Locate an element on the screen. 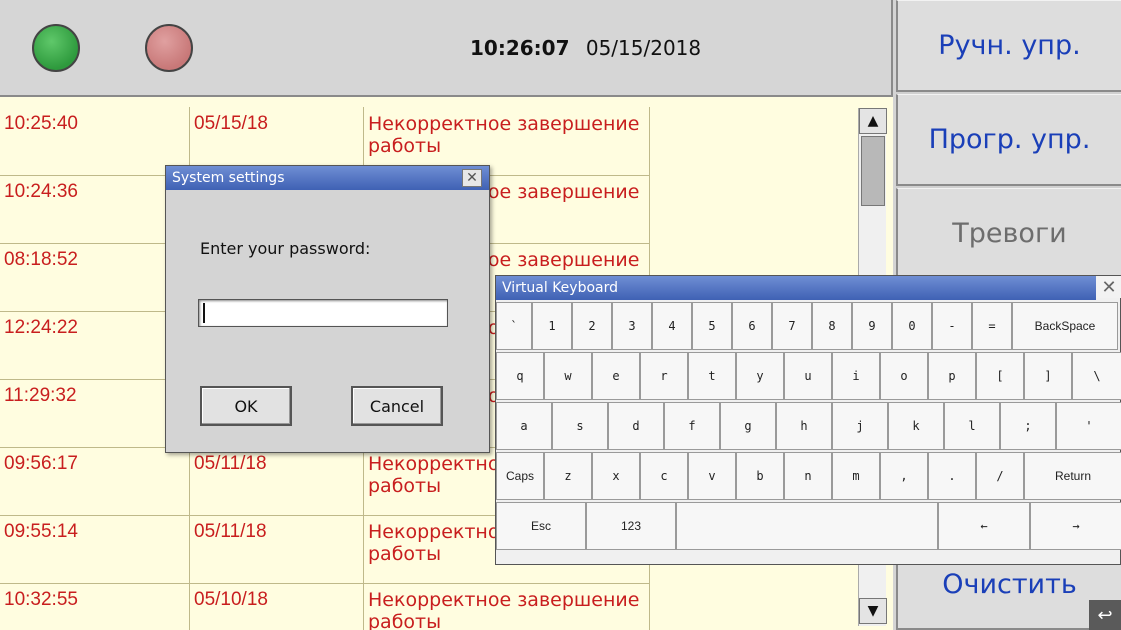  key-123: 123 is located at coordinates (631, 526).